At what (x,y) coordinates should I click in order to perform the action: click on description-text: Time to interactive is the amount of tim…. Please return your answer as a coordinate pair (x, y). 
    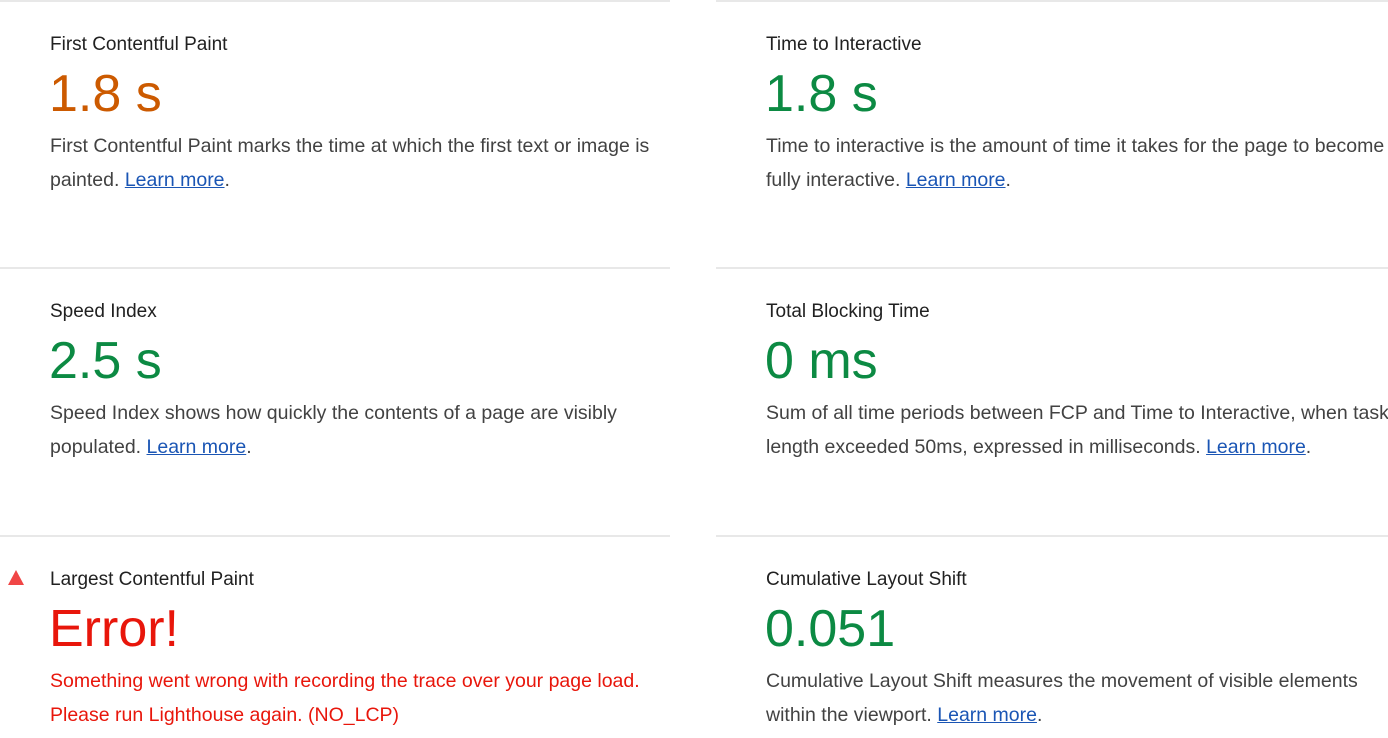
    Looking at the image, I should click on (1075, 163).